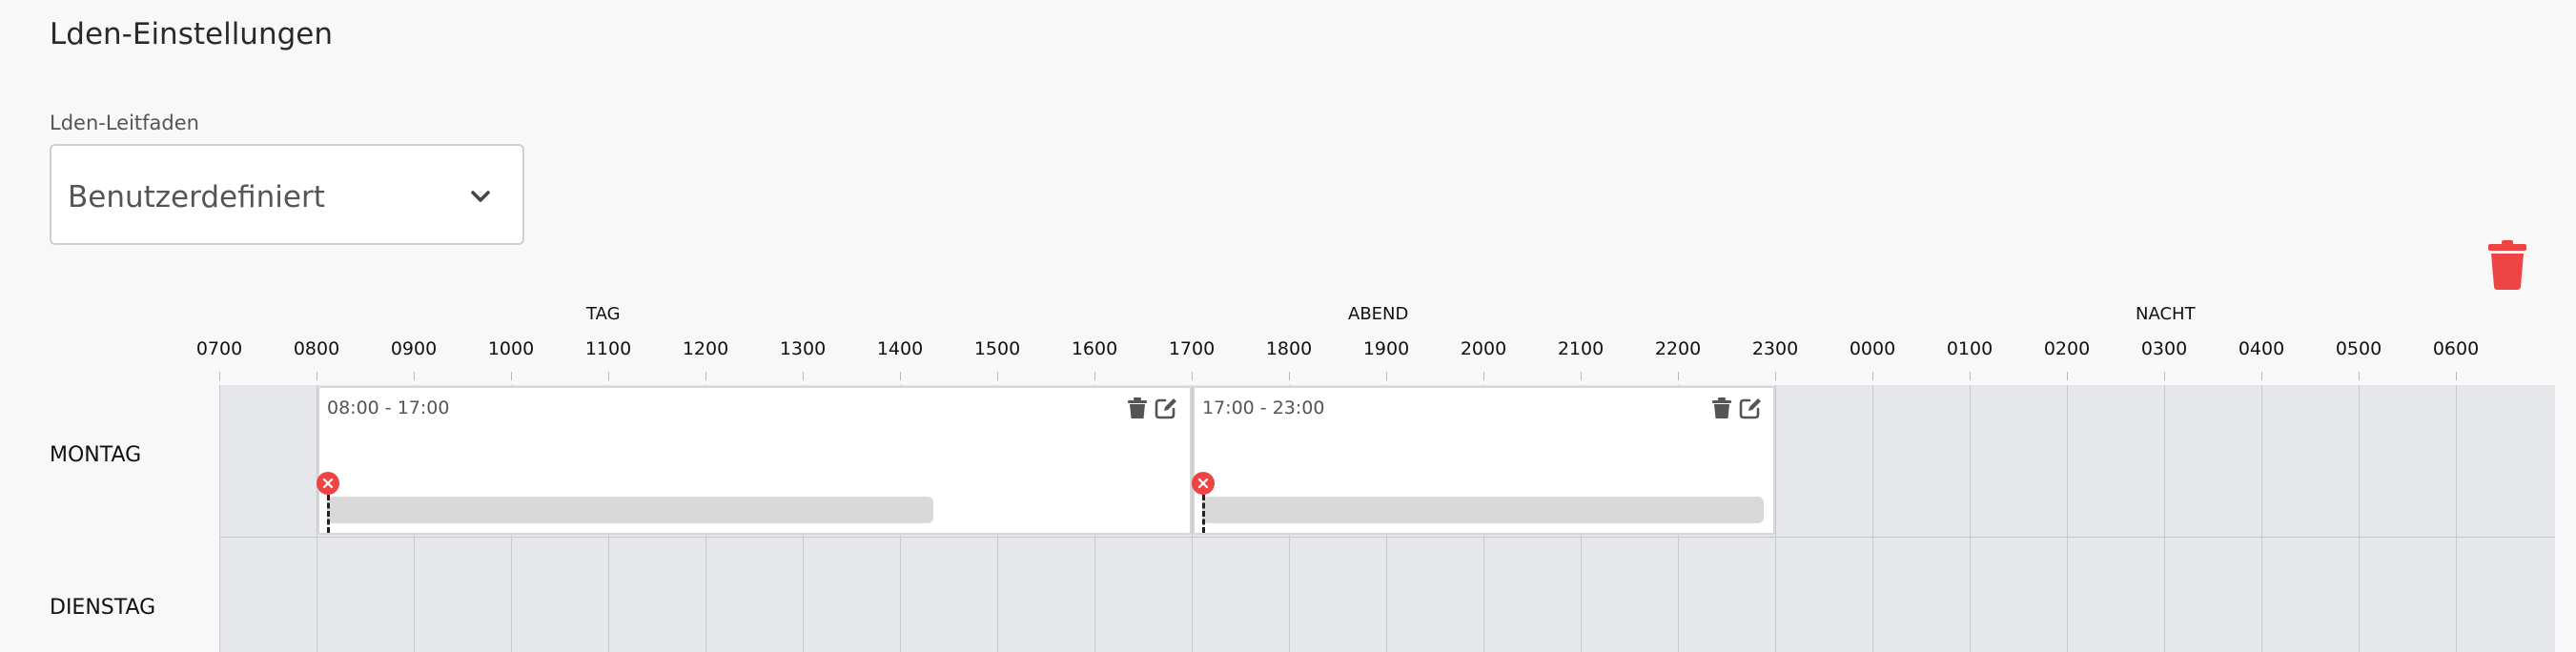 This screenshot has width=2576, height=652. Describe the element at coordinates (608, 348) in the screenshot. I see `hour-label: 1100` at that location.